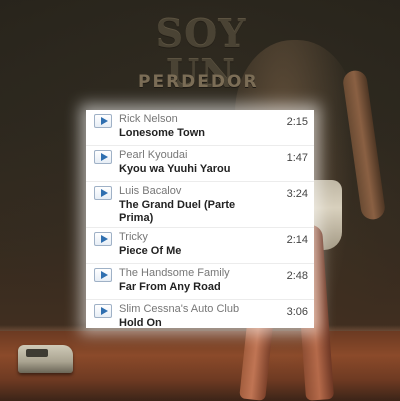 Image resolution: width=400 pixels, height=401 pixels. I want to click on playlist-track: Slim Cessna's Auto Club Hold On 3:06, so click(200, 314).